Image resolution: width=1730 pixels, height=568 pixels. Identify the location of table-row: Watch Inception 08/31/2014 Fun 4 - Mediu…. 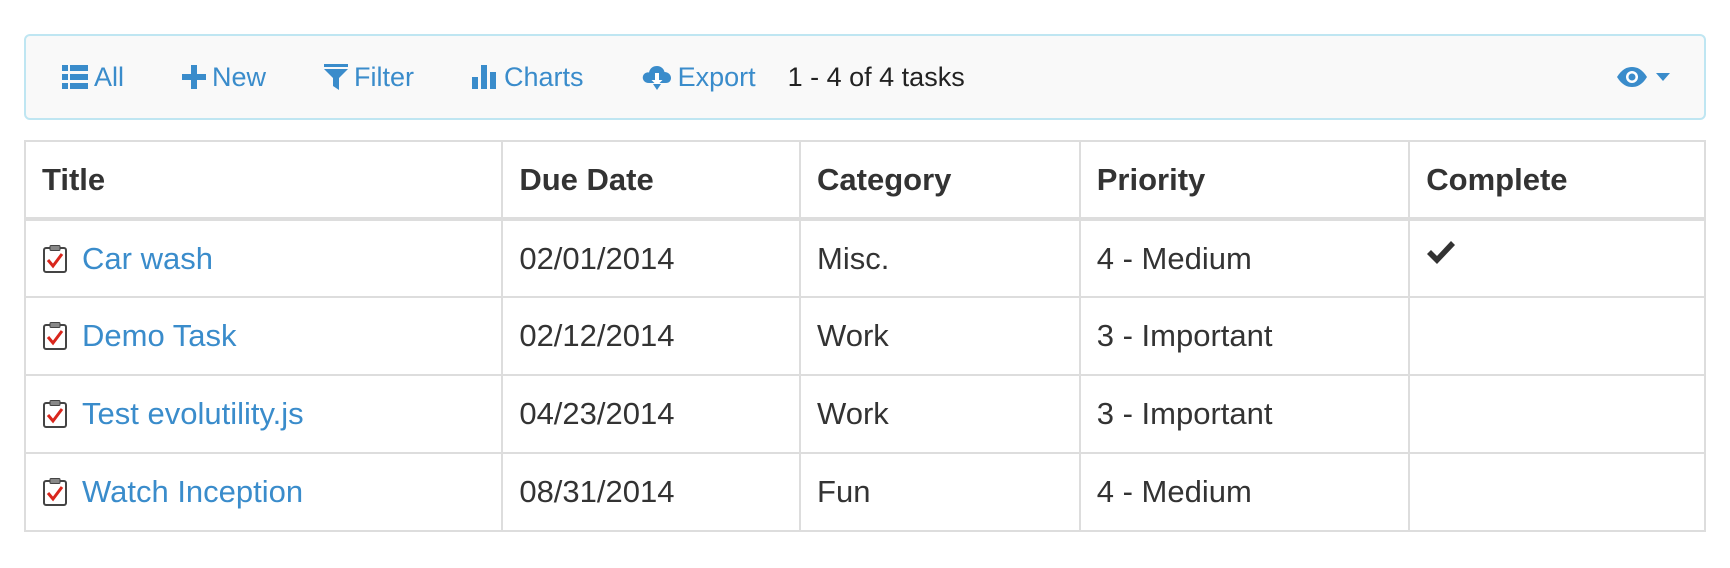
(864, 492).